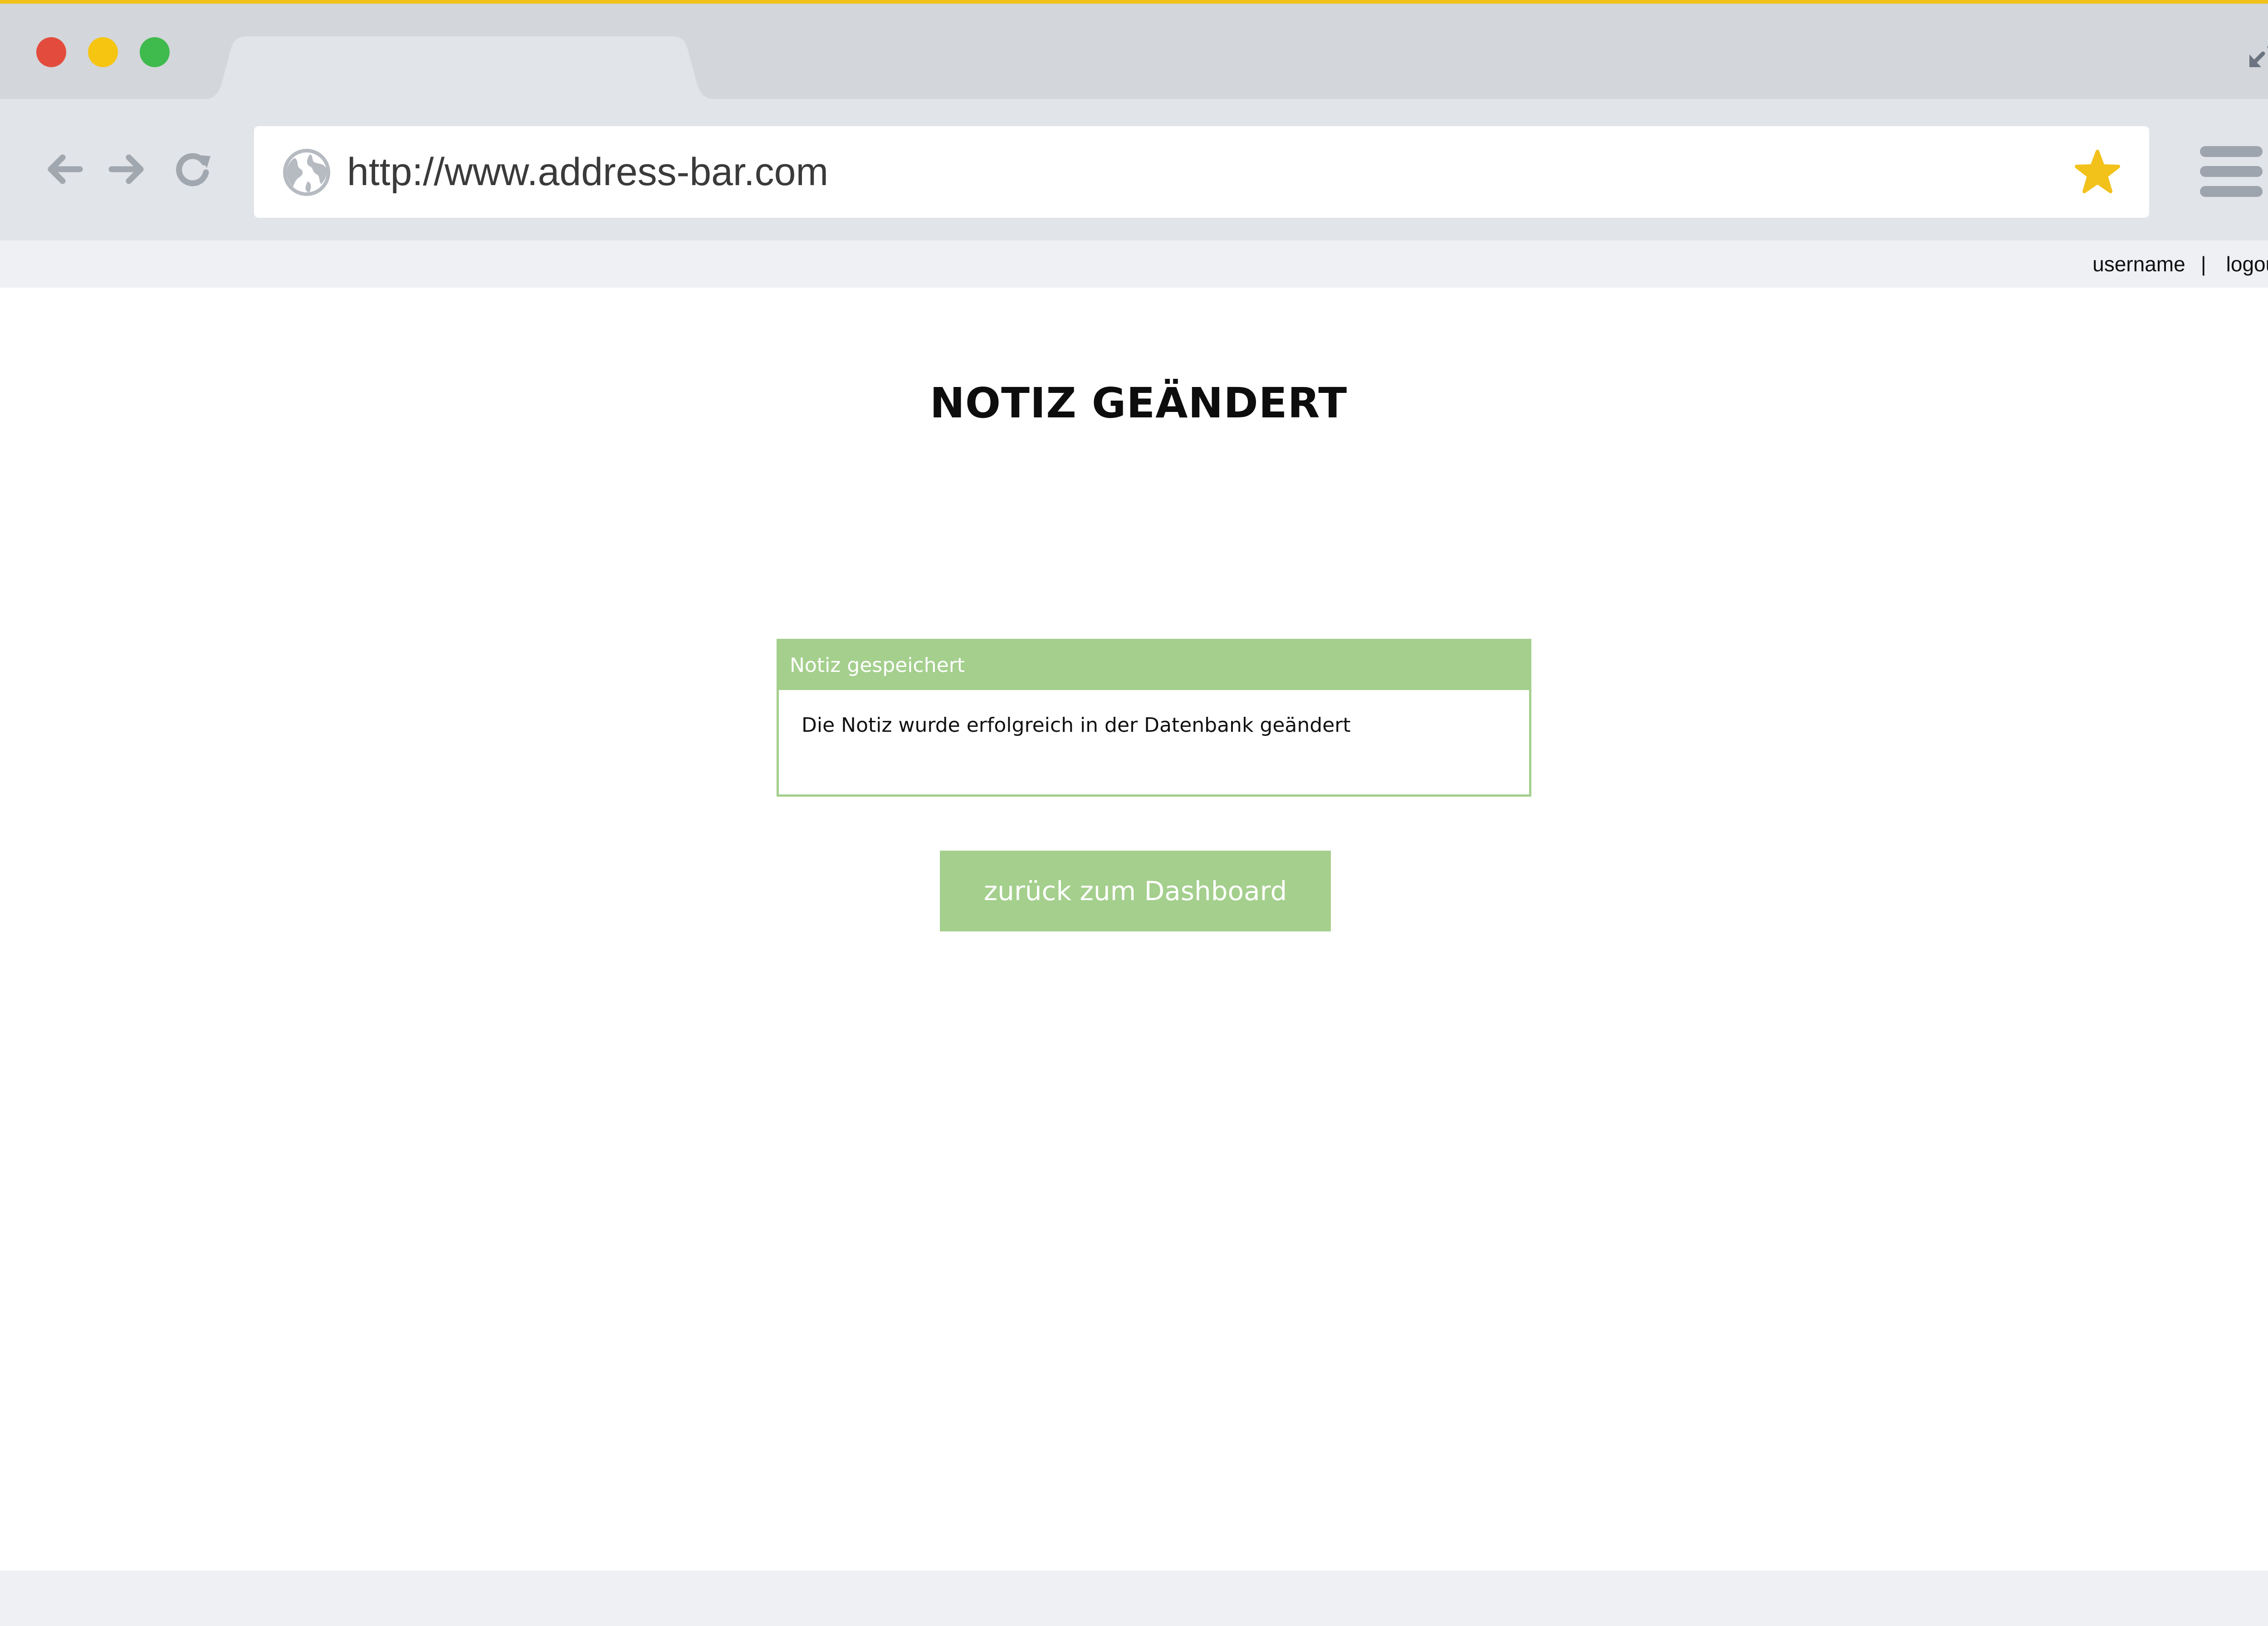 Image resolution: width=2268 pixels, height=1626 pixels. I want to click on hamburger-menu-icon, so click(2231, 171).